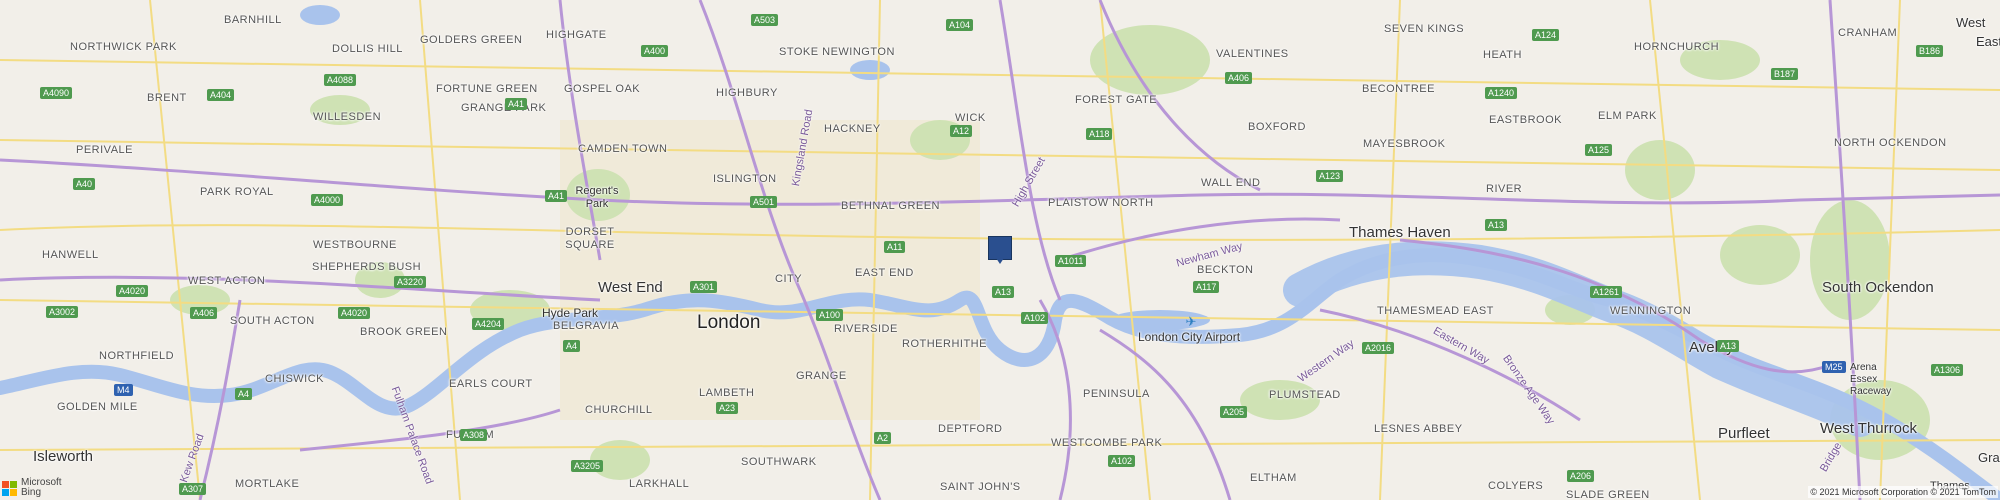  Describe the element at coordinates (221, 95) in the screenshot. I see `road-shield: A404` at that location.